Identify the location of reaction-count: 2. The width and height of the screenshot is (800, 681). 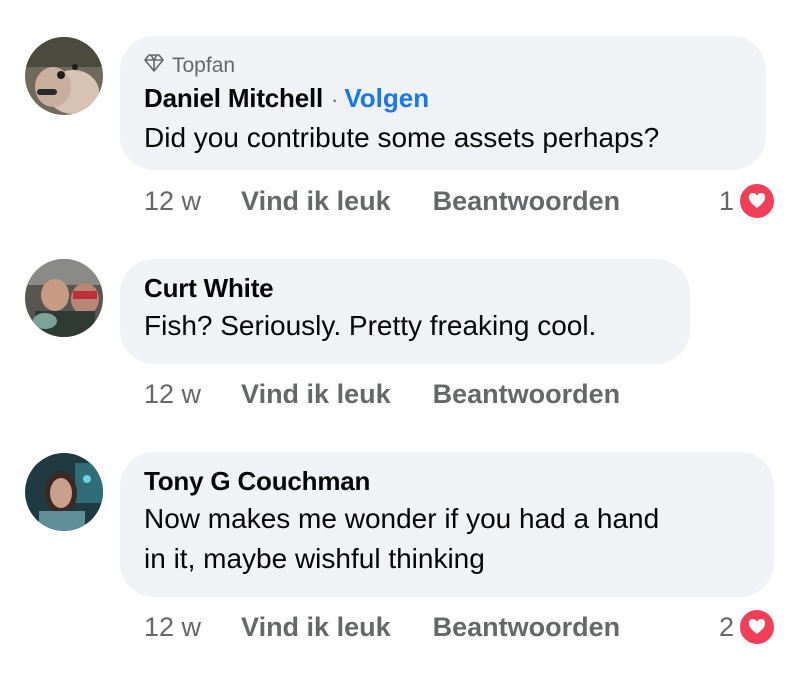
(726, 626).